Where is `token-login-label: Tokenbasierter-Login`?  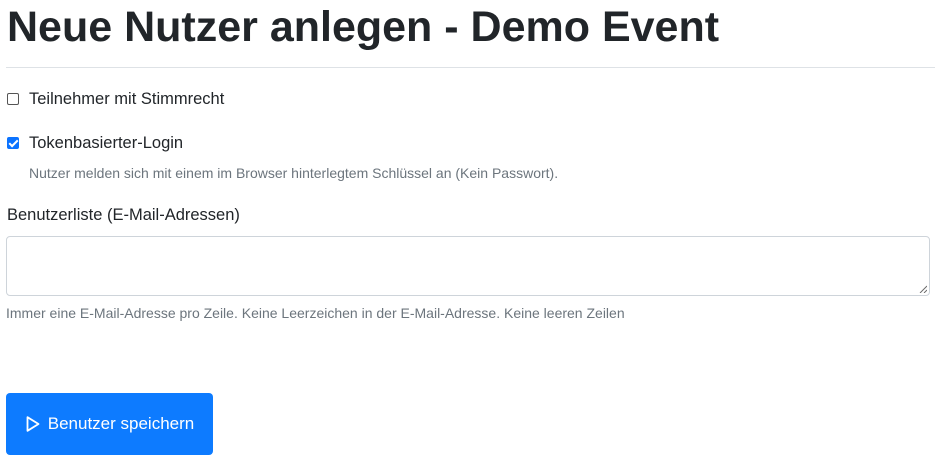
token-login-label: Tokenbasierter-Login is located at coordinates (106, 143).